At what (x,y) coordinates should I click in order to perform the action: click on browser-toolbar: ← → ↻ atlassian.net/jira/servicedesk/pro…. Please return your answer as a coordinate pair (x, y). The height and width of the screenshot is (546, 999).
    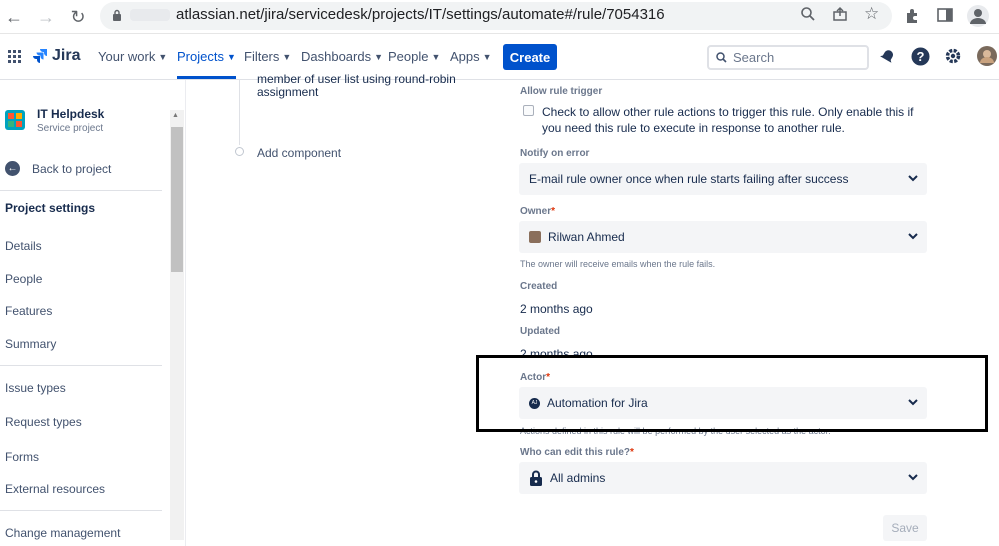
    Looking at the image, I should click on (499, 17).